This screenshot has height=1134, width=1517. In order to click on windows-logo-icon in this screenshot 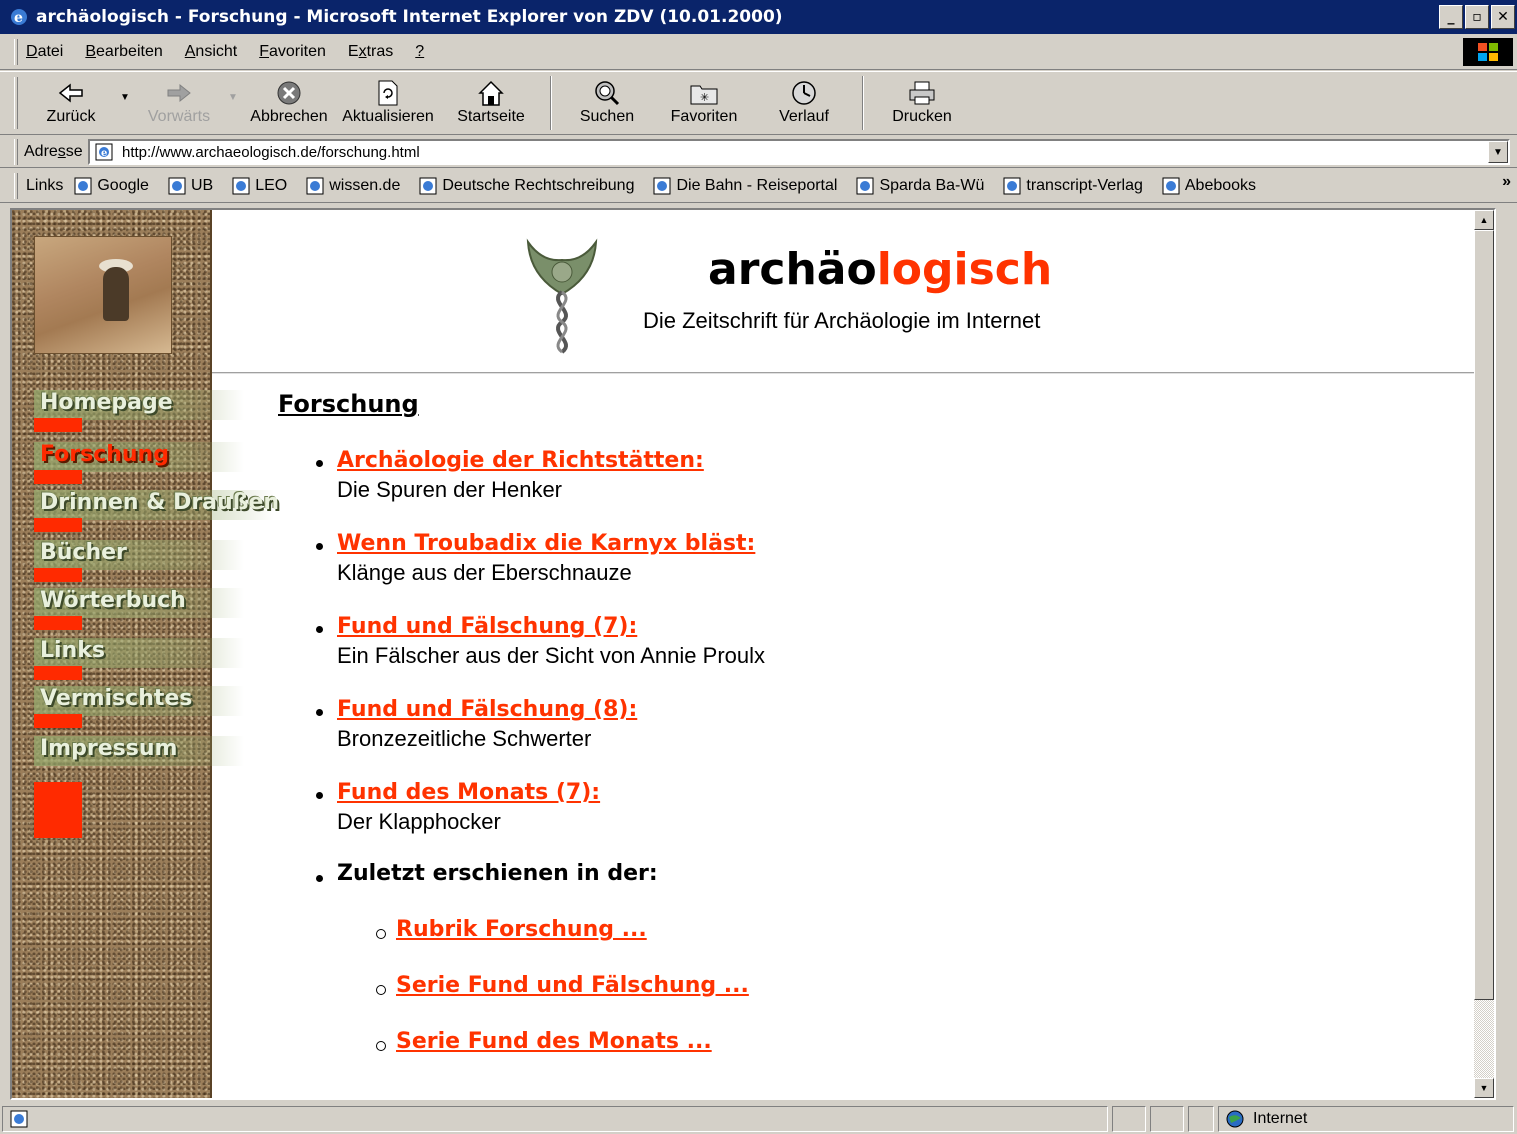, I will do `click(1488, 52)`.